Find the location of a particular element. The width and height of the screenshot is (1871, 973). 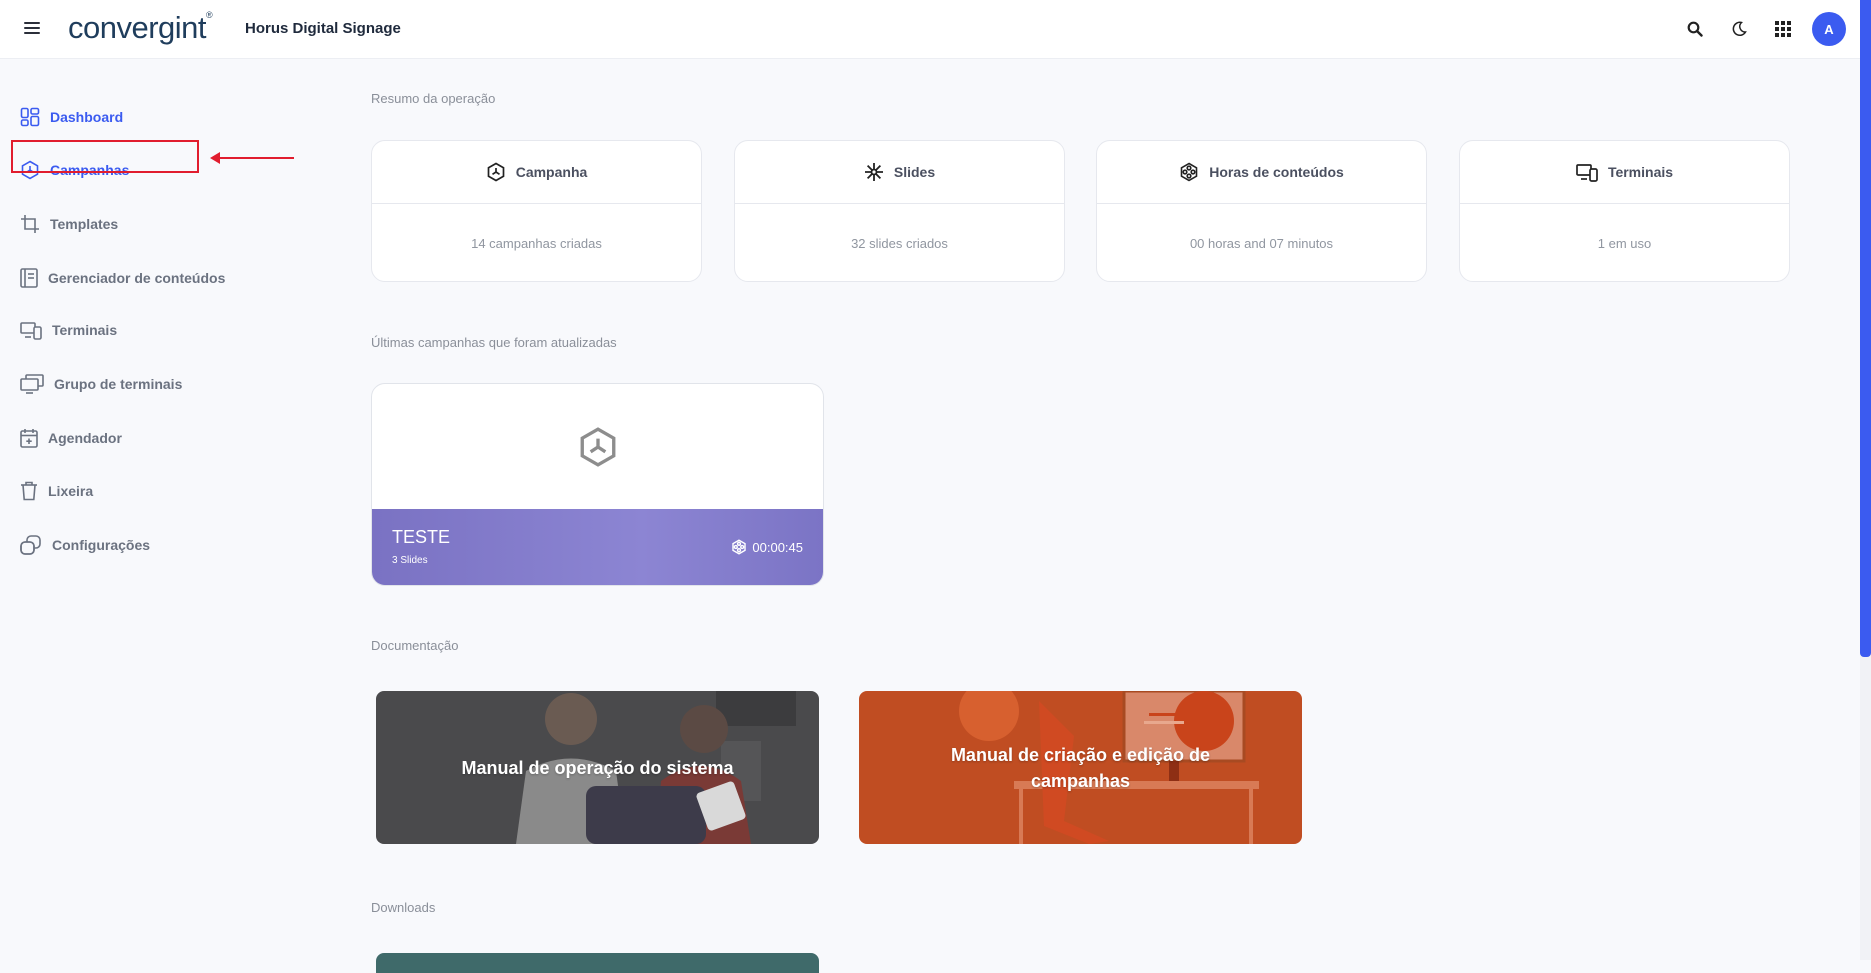

stat-card-value: 1 em uso is located at coordinates (1624, 243).